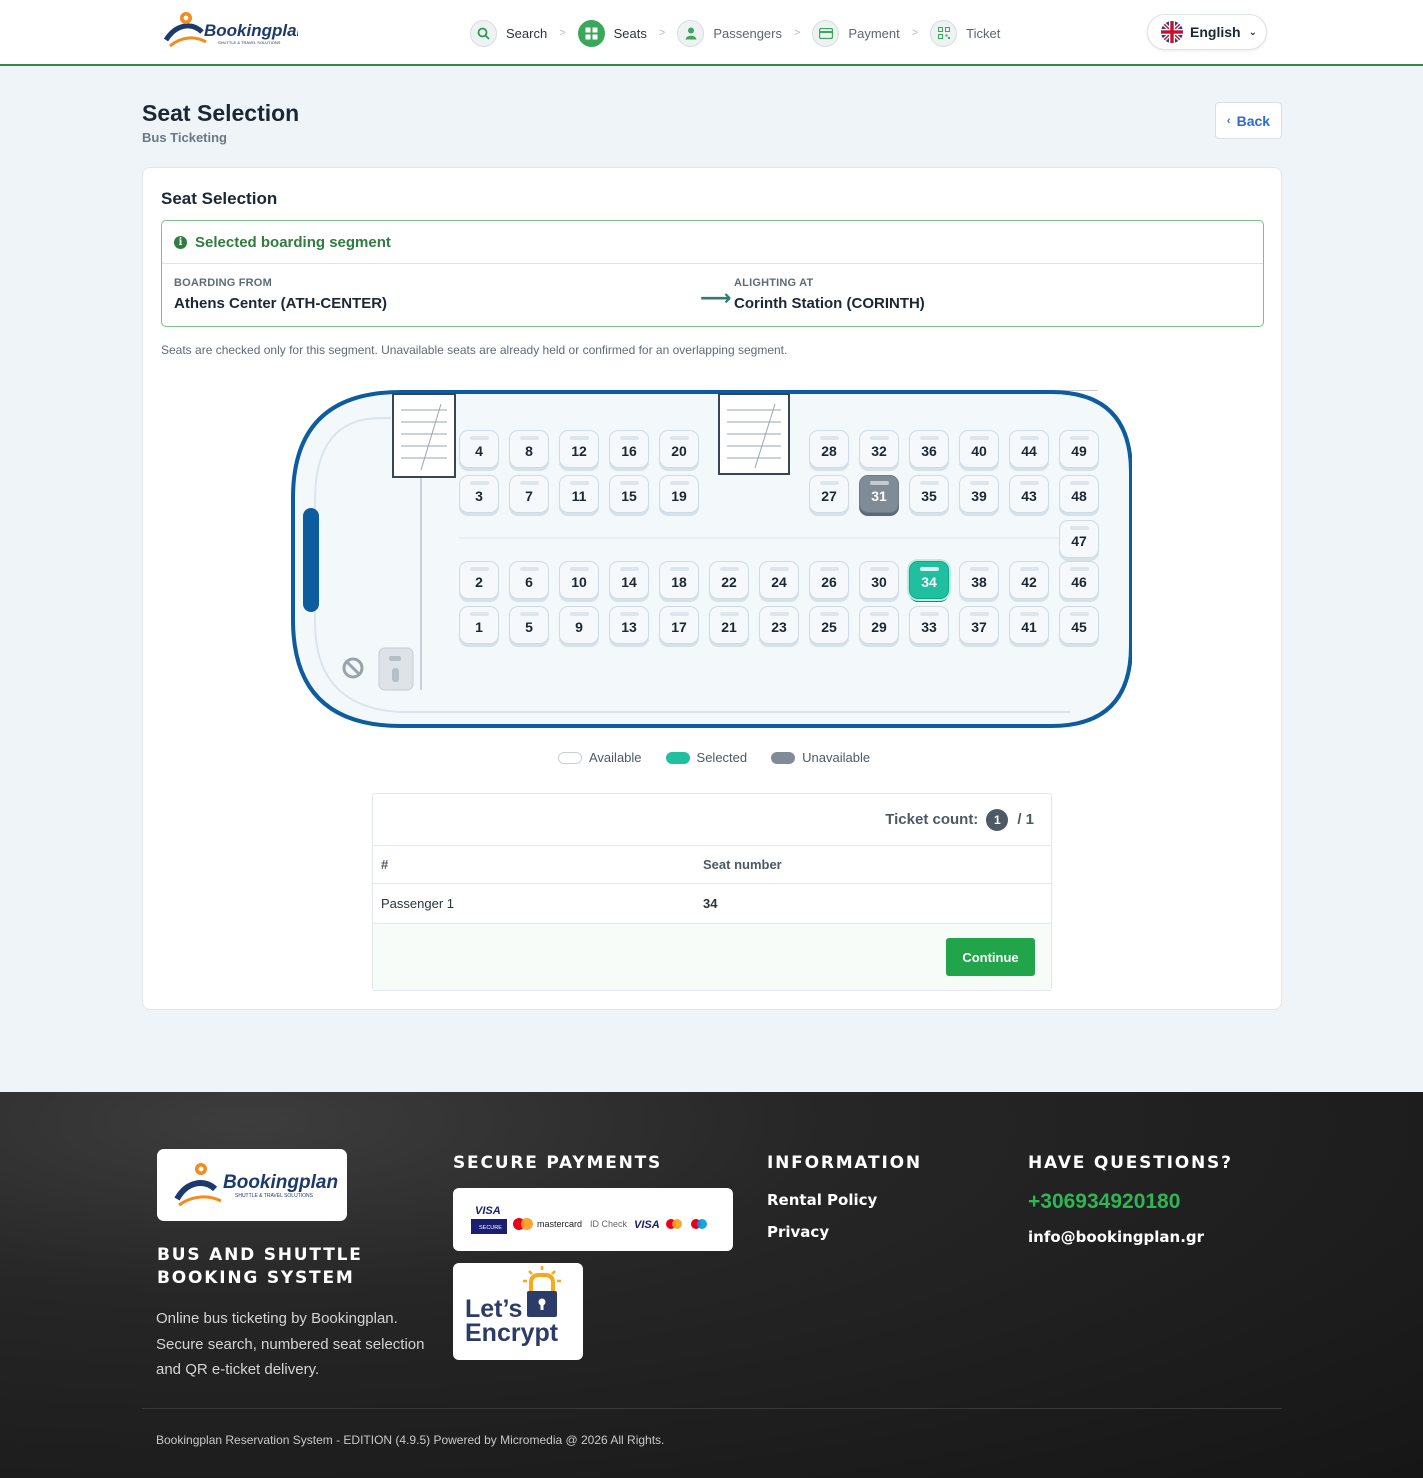  What do you see at coordinates (779, 580) in the screenshot?
I see `seat-24: 24` at bounding box center [779, 580].